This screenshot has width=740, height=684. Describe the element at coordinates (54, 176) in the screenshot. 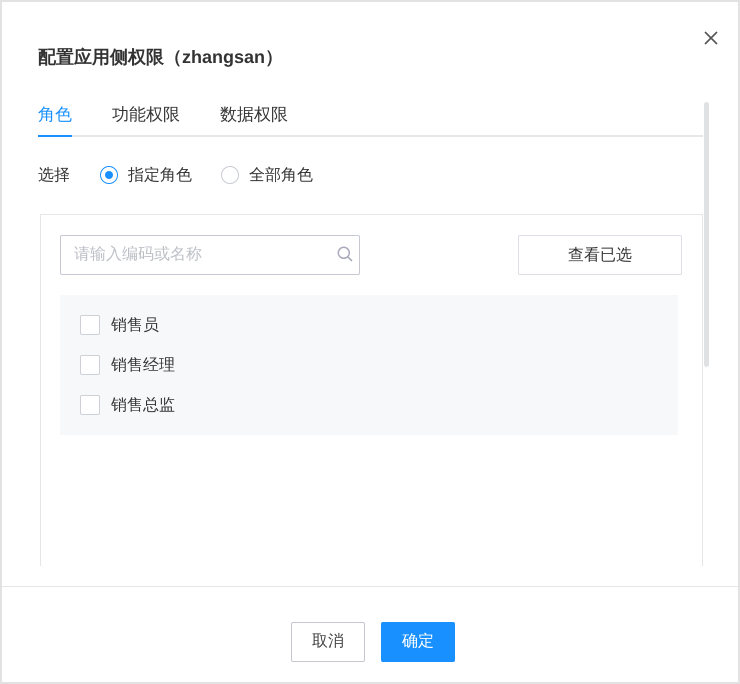

I see `selection-label: 选择` at that location.